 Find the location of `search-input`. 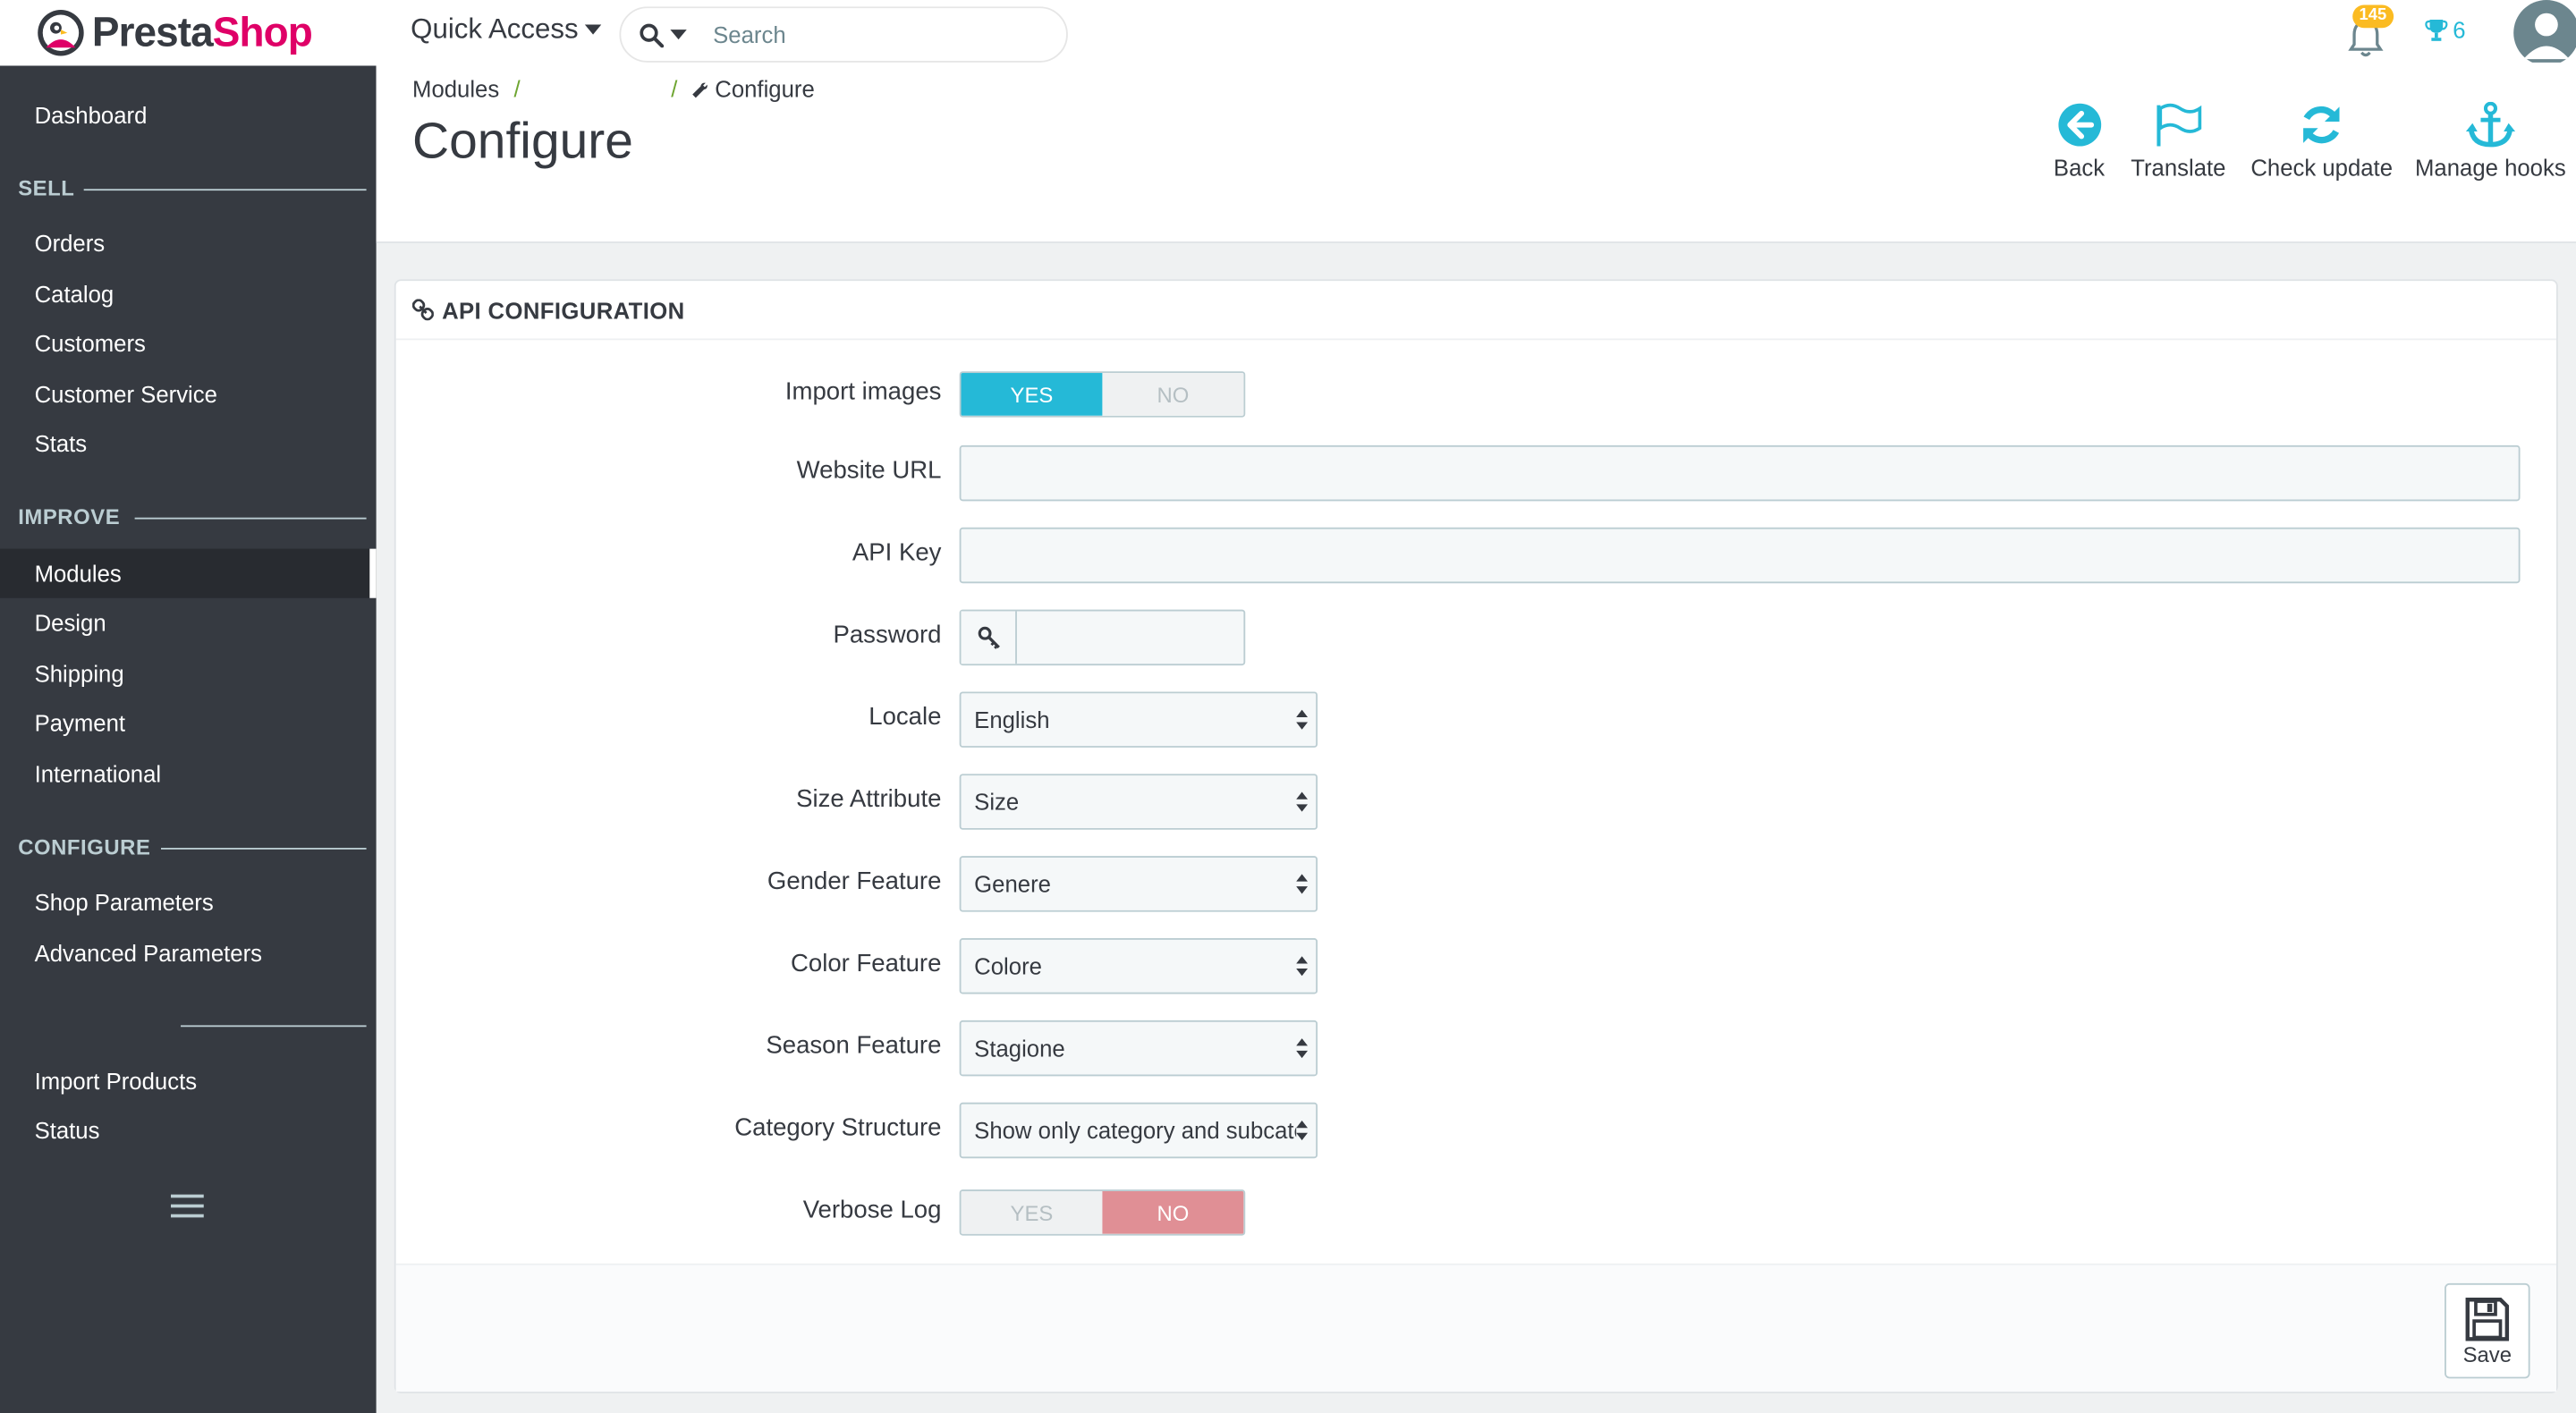

search-input is located at coordinates (864, 34).